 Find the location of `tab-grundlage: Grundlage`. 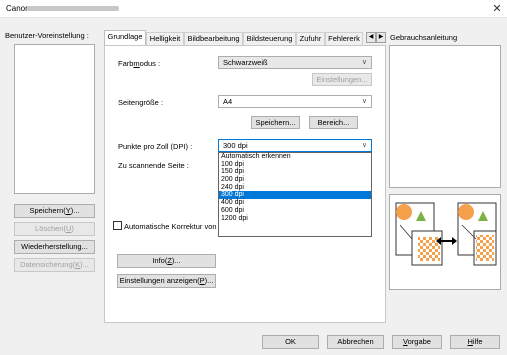

tab-grundlage: Grundlage is located at coordinates (125, 38).